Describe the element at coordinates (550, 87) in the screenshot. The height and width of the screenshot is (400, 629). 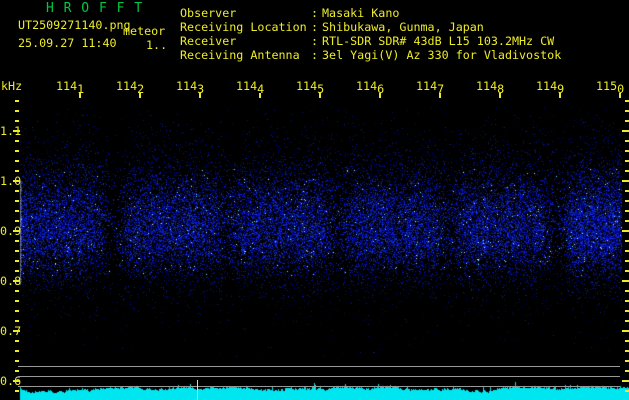
I see `x-axis-label: 1149` at that location.